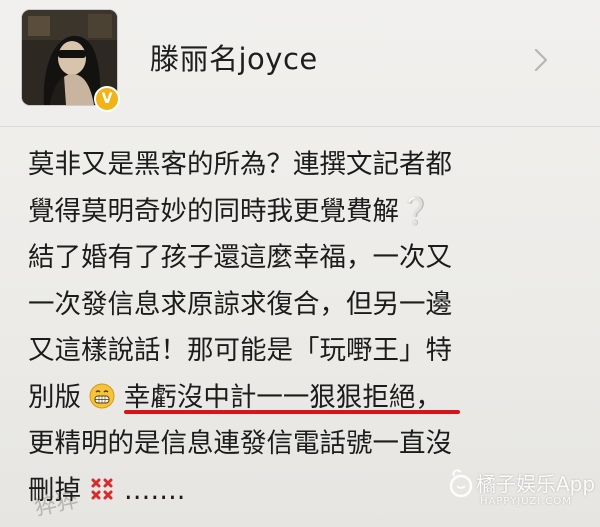 The height and width of the screenshot is (527, 600). What do you see at coordinates (213, 211) in the screenshot?
I see `post-line-text: 覺得莫明奇妙的同時我更覺費解` at bounding box center [213, 211].